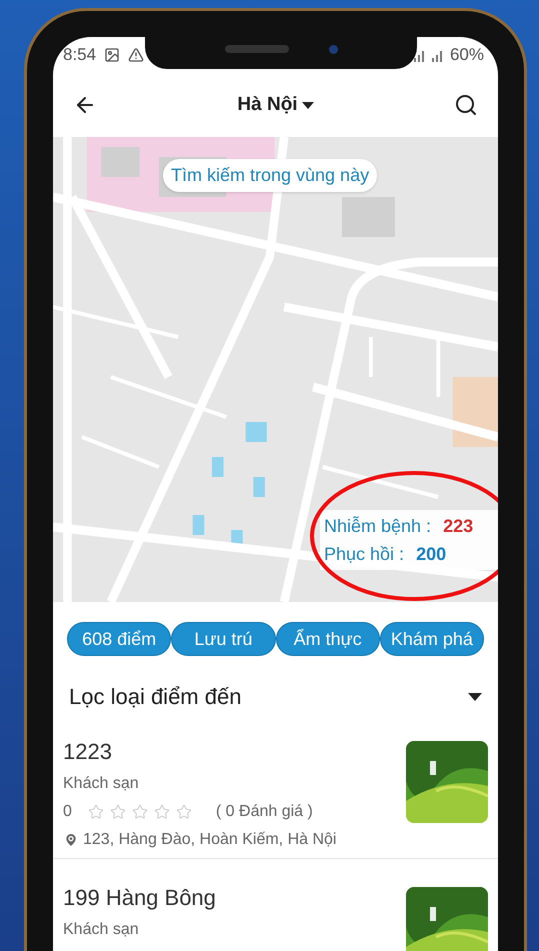 Image resolution: width=539 pixels, height=951 pixels. I want to click on stat-label: Phục hồi :, so click(364, 554).